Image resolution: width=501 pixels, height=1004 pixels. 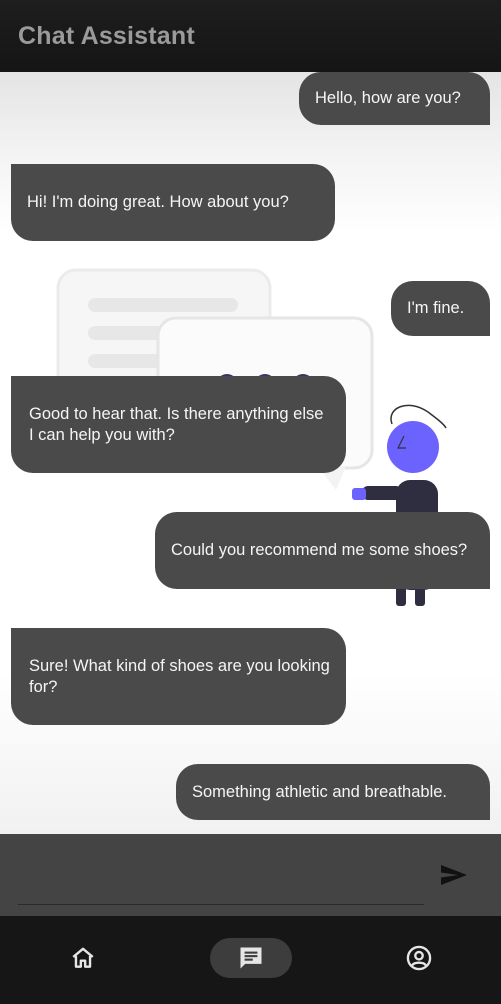 I want to click on nav-chat, so click(x=251, y=958).